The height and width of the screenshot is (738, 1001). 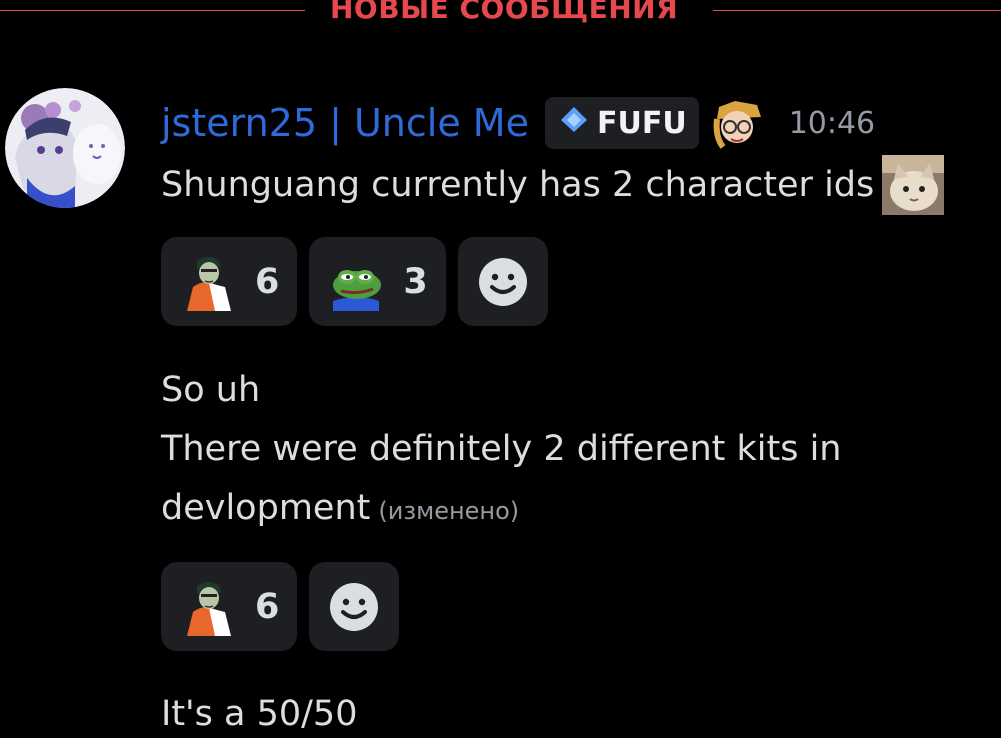 I want to click on reaction-count: 3, so click(x=415, y=281).